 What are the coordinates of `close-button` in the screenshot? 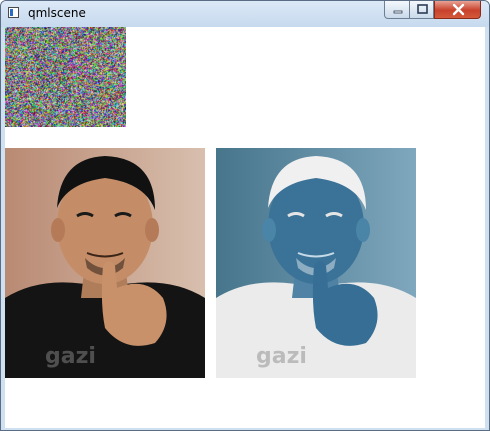 It's located at (457, 10).